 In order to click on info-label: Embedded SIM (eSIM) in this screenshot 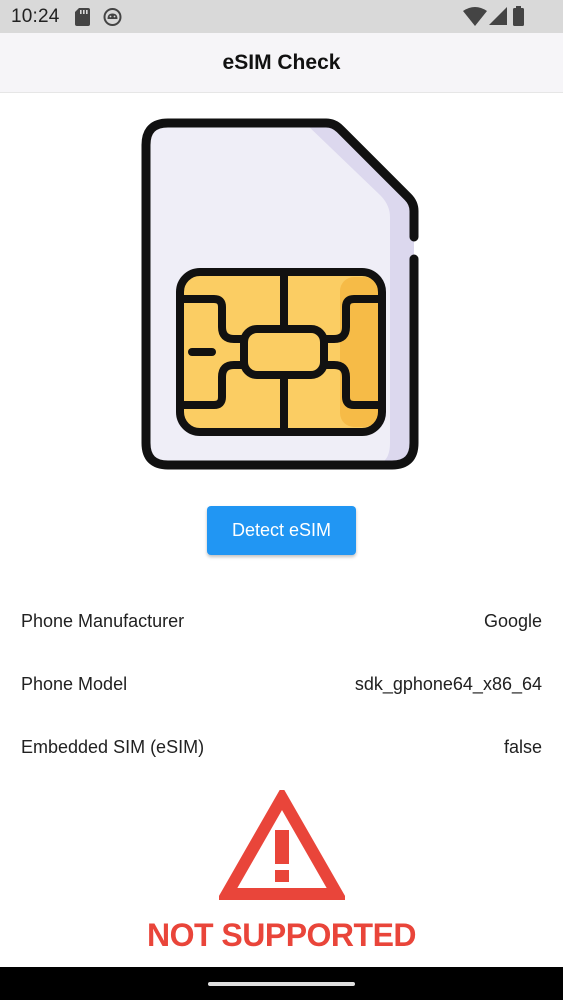, I will do `click(113, 747)`.